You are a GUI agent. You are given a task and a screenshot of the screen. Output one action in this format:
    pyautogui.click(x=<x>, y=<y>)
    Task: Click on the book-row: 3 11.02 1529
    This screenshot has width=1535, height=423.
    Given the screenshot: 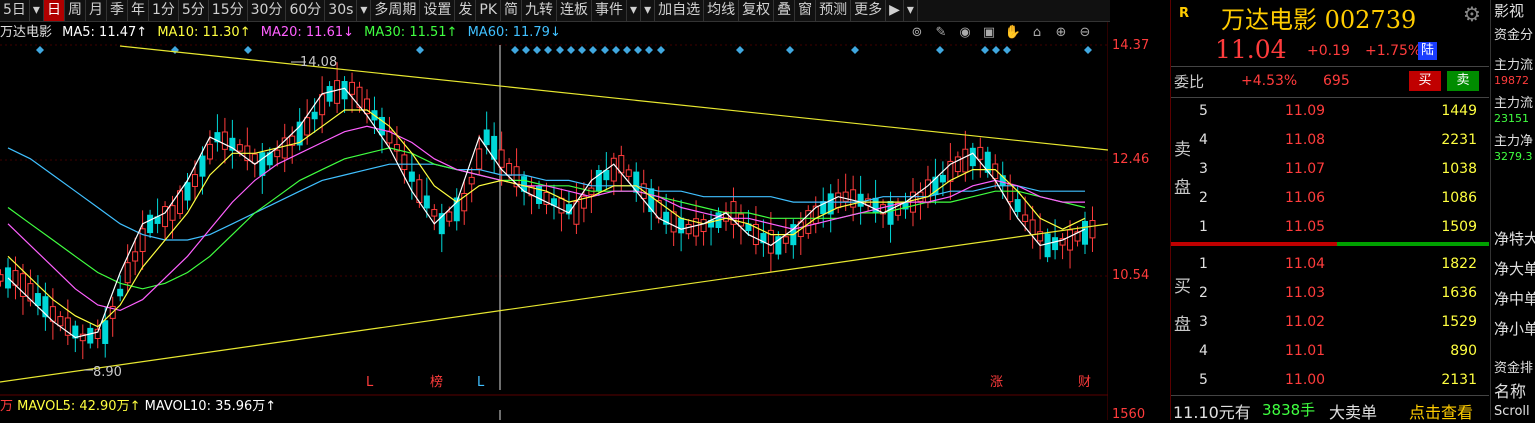 What is the action you would take?
    pyautogui.click(x=1342, y=322)
    